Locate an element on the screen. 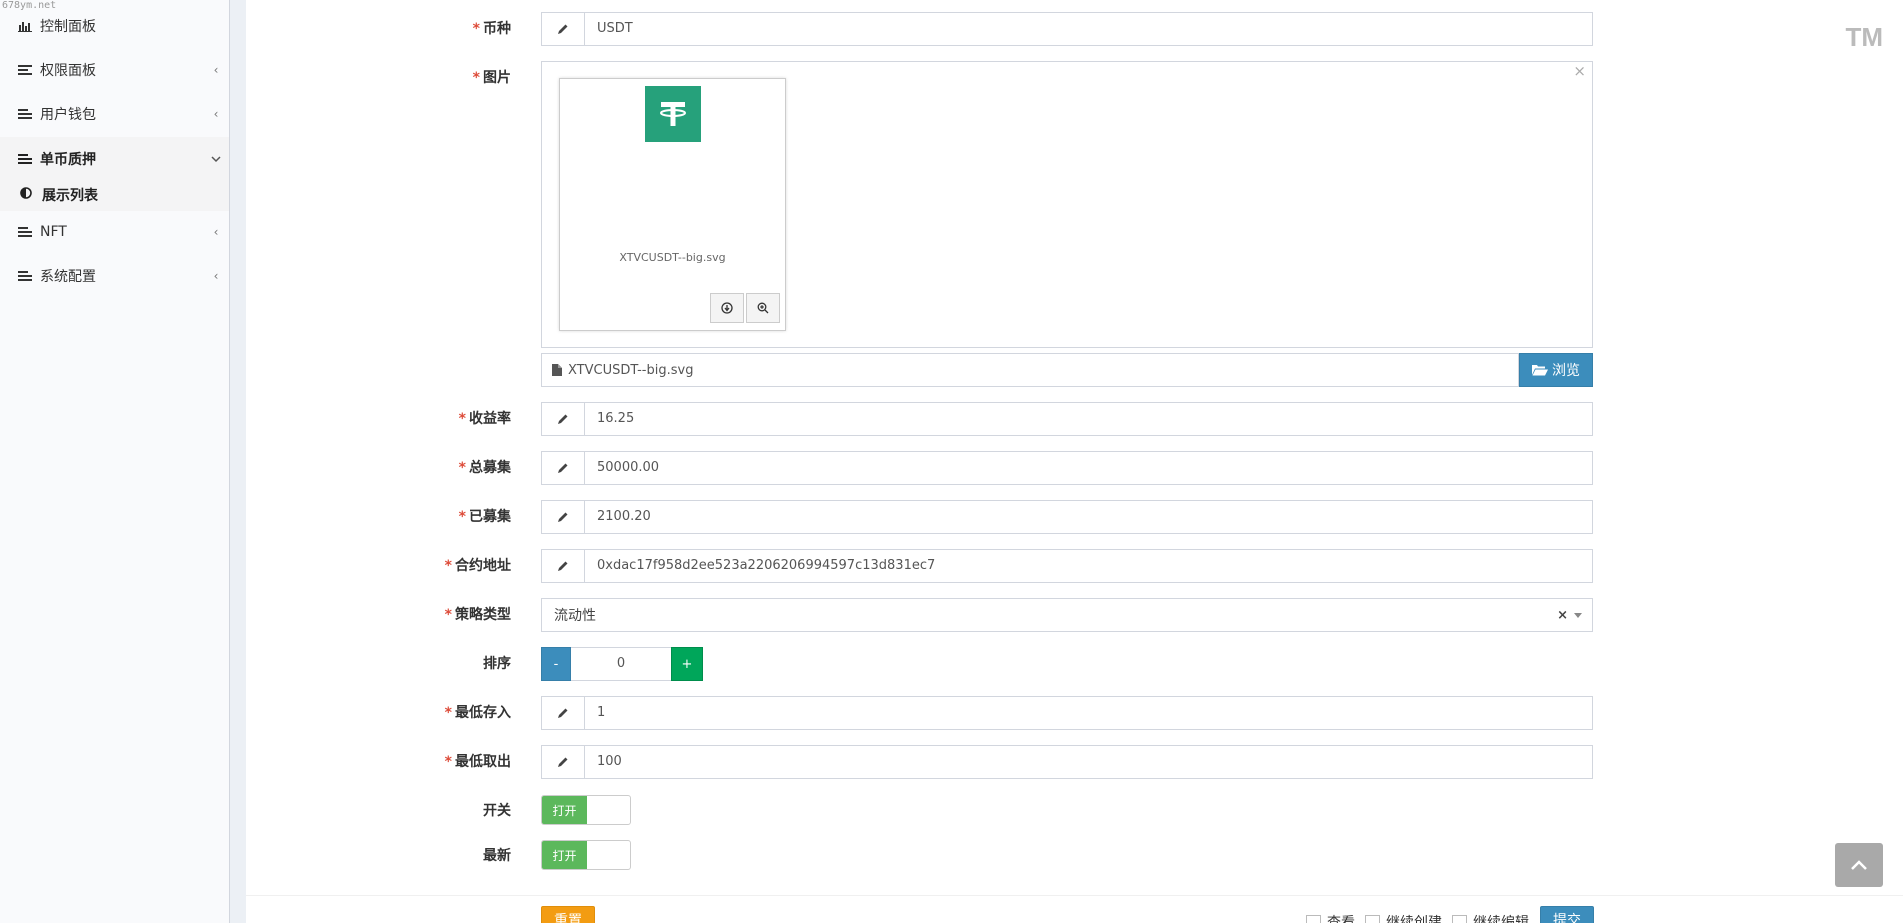 This screenshot has width=1903, height=923. field-label: * 总募集 is located at coordinates (484, 468).